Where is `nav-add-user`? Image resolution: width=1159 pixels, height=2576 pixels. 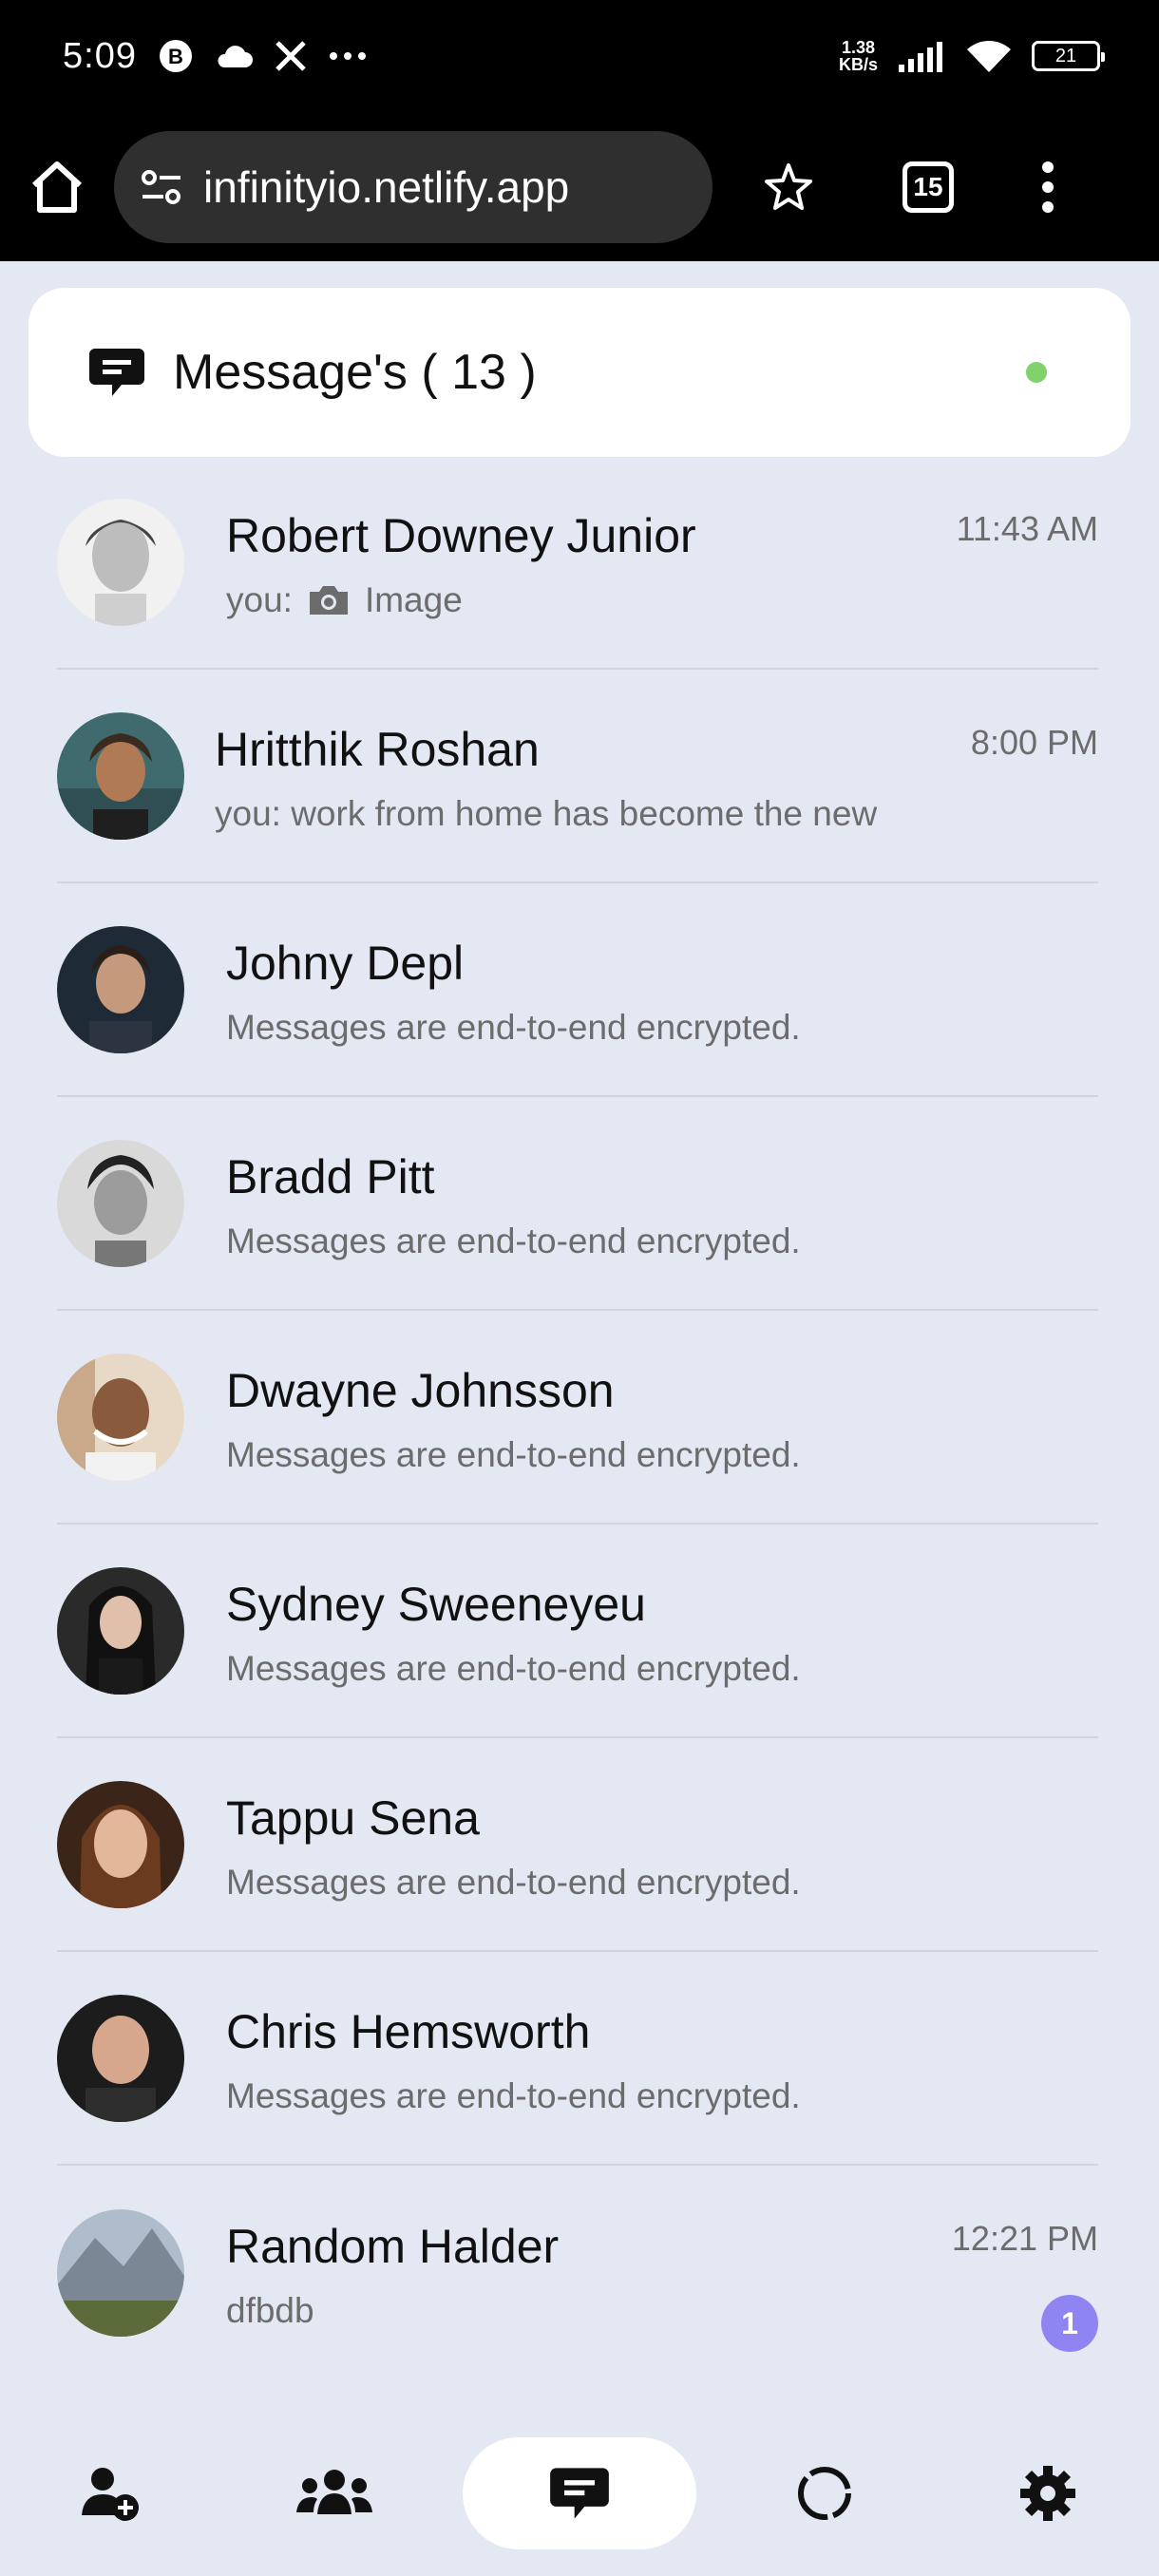 nav-add-user is located at coordinates (111, 2493).